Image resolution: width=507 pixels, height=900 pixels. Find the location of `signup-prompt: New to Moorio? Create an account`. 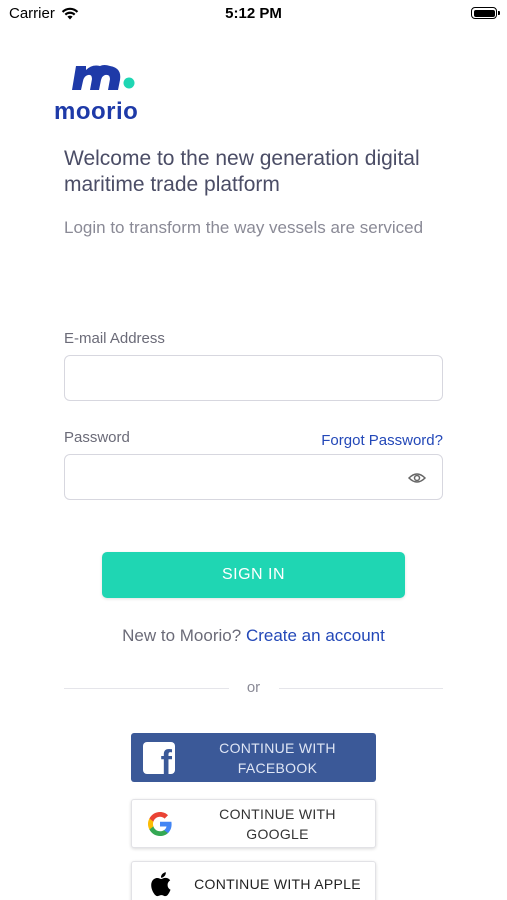

signup-prompt: New to Moorio? Create an account is located at coordinates (253, 636).